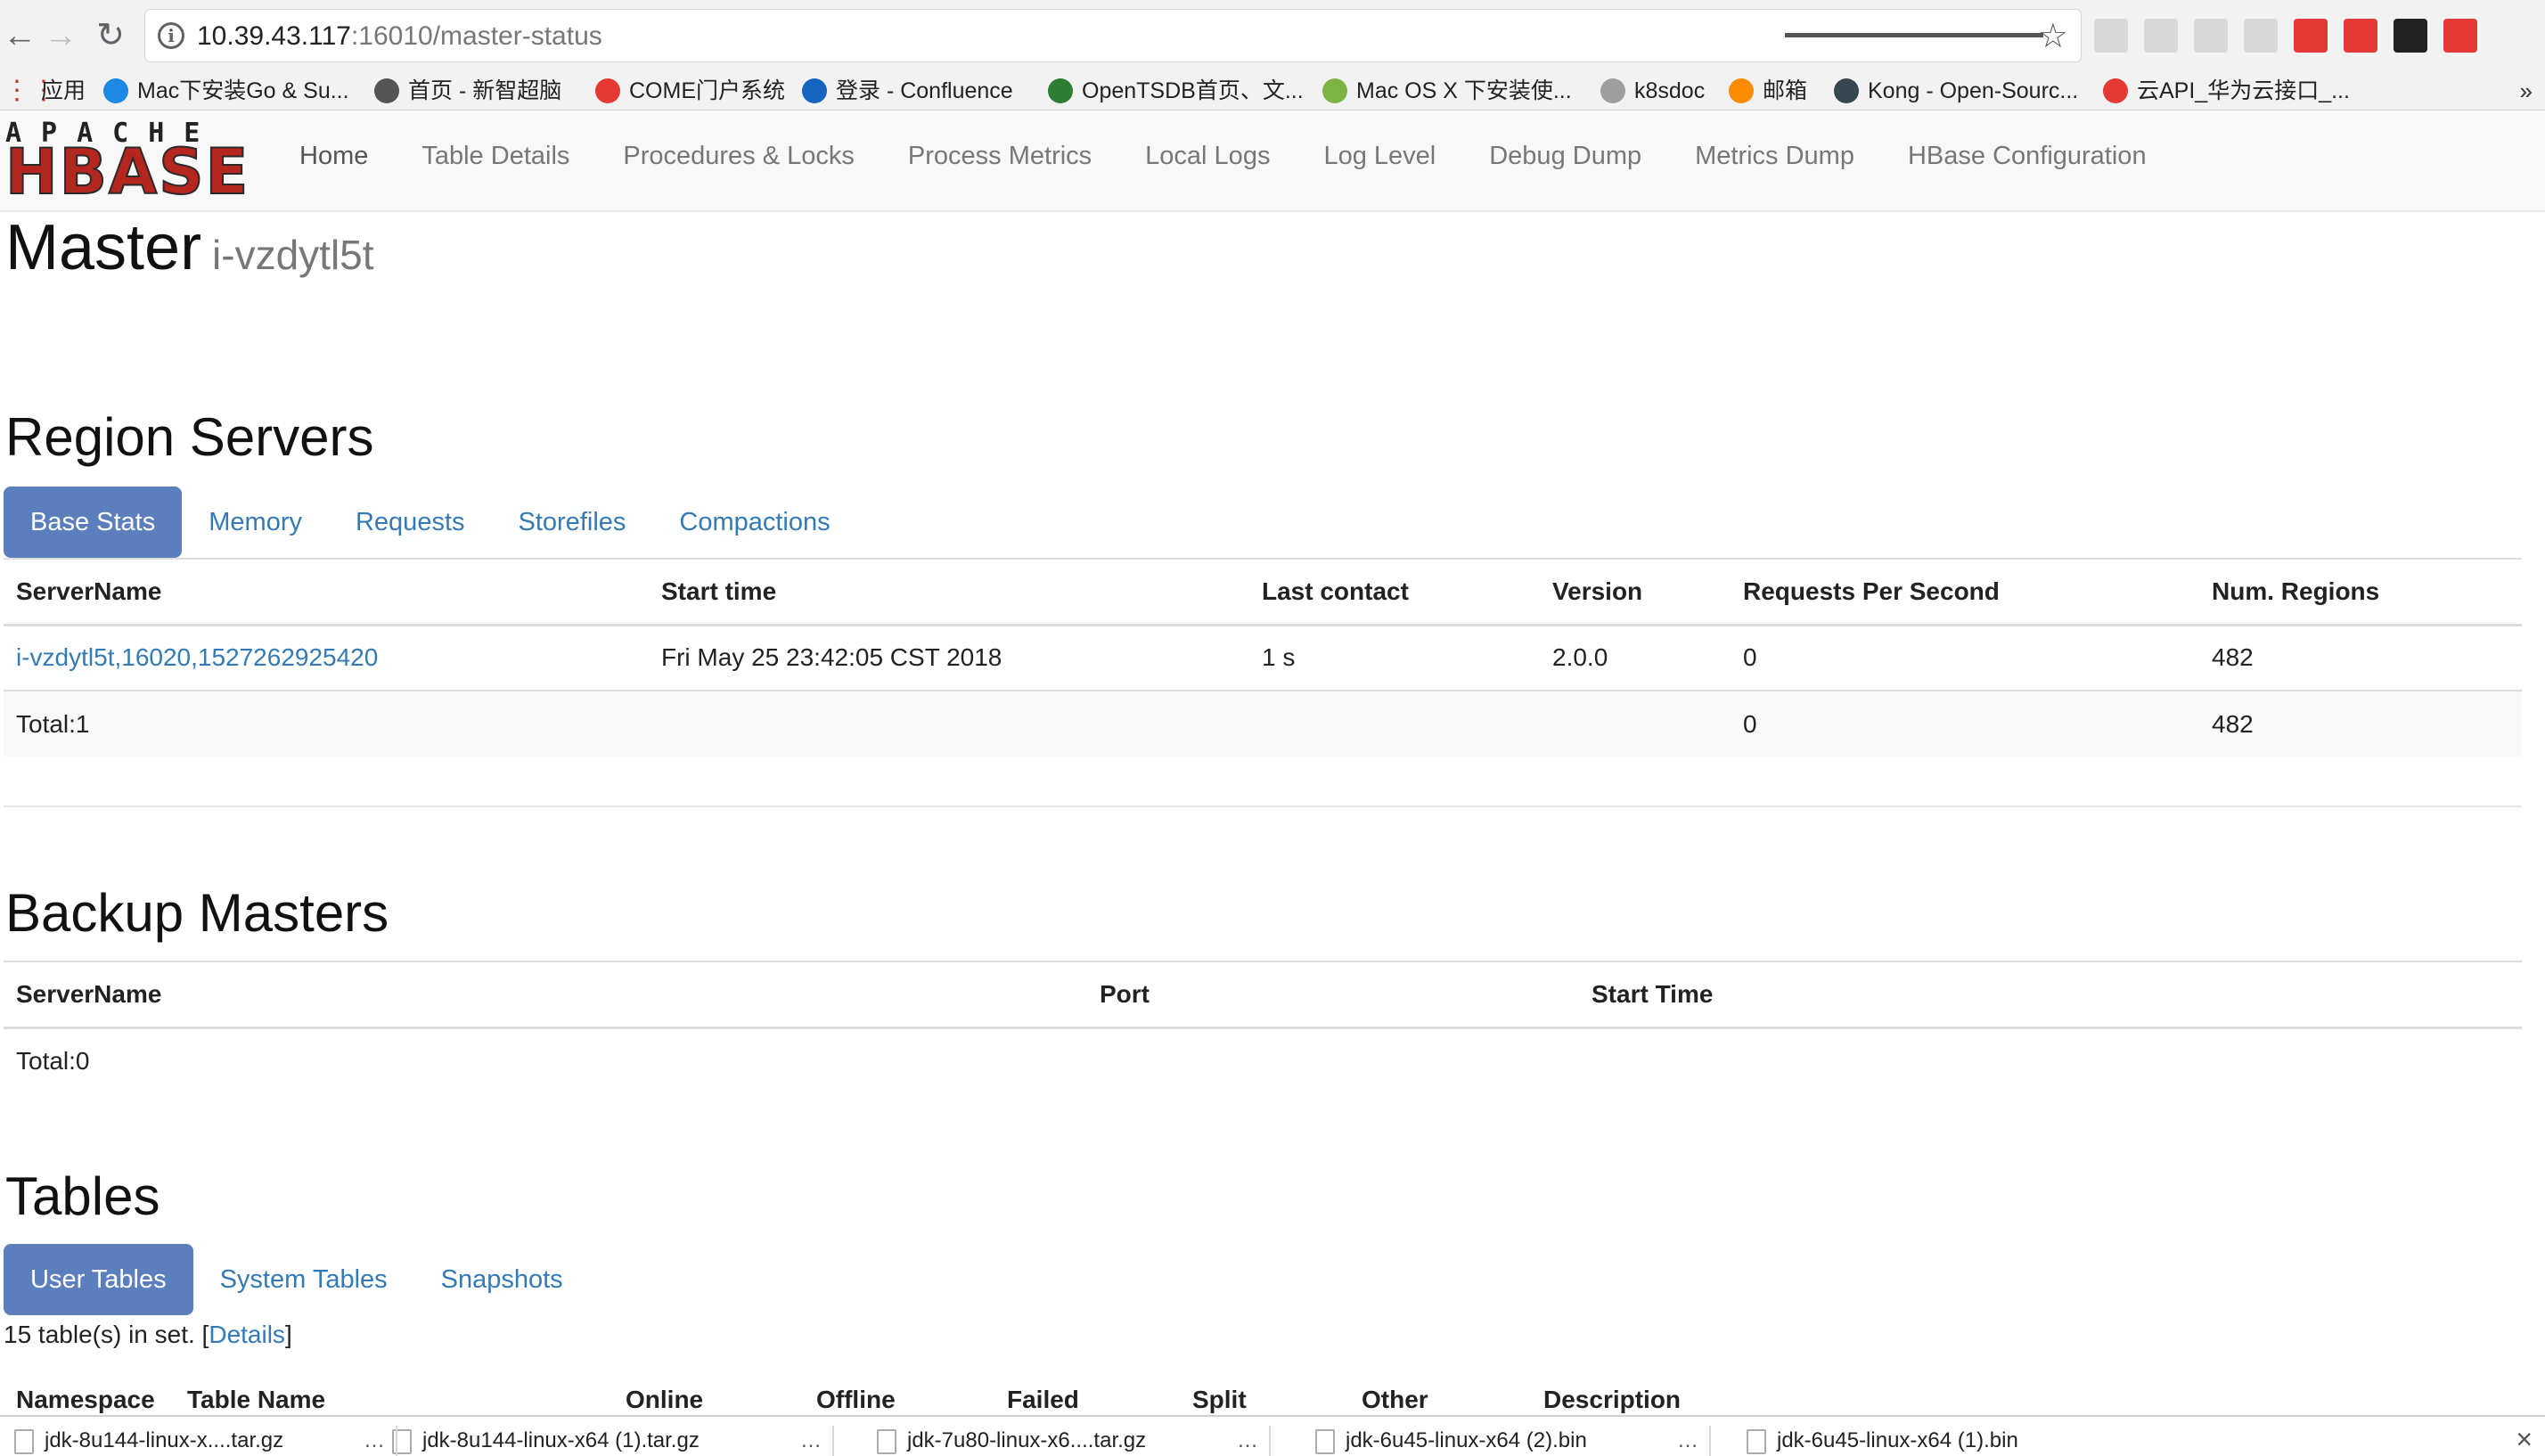  I want to click on download-item: jdk-6u45-linux-x64 (1).bin, so click(1883, 1440).